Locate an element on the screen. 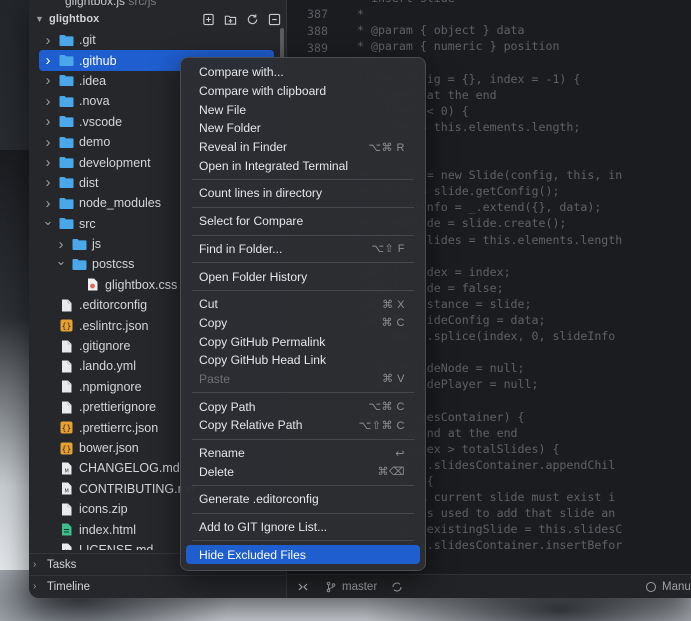 The image size is (691, 621). tree-item-git: › .git is located at coordinates (157, 40).